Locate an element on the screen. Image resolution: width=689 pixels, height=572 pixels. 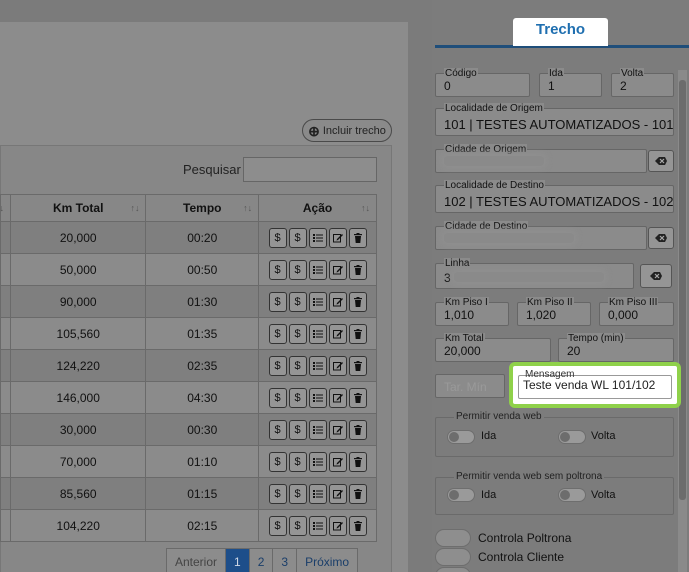
table-row: 30,000 00:30 $ $ is located at coordinates (188, 429).